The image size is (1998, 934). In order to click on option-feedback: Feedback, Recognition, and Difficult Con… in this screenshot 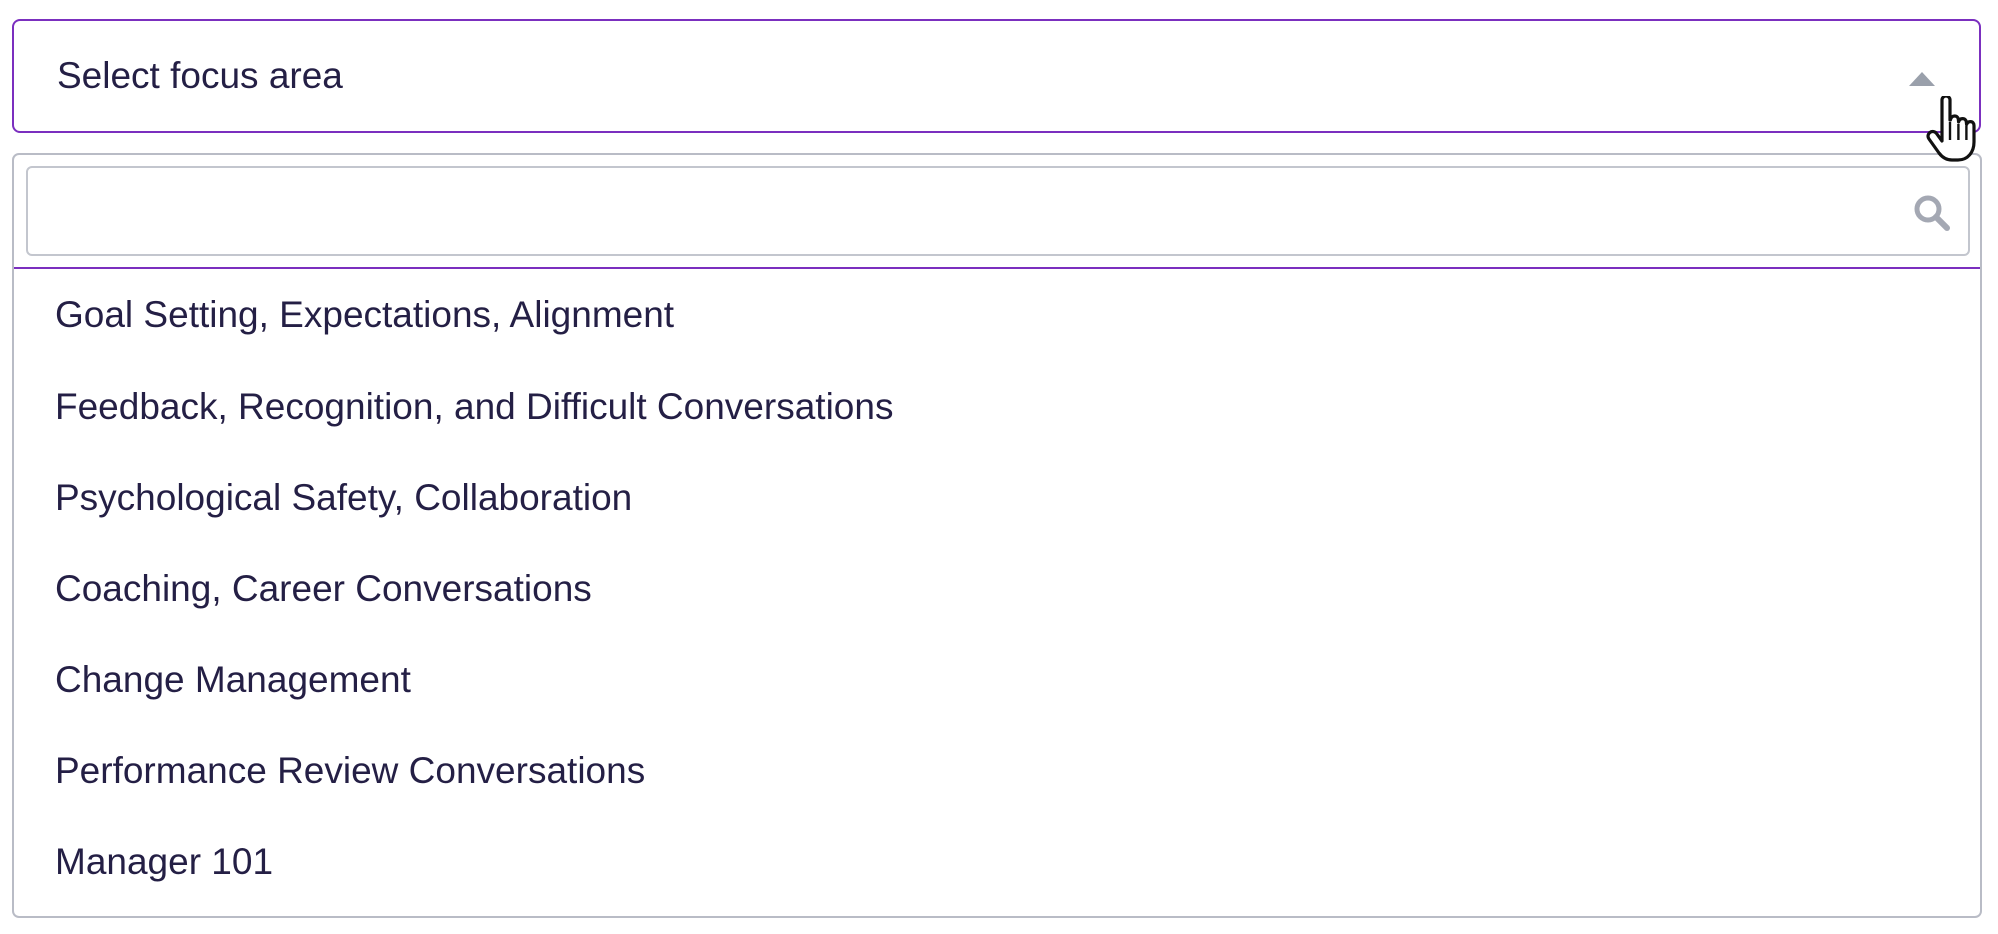, I will do `click(997, 406)`.